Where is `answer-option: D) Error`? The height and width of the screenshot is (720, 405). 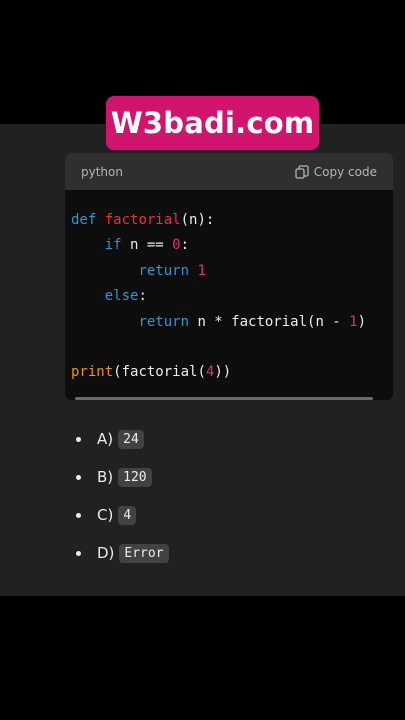 answer-option: D) Error is located at coordinates (226, 553).